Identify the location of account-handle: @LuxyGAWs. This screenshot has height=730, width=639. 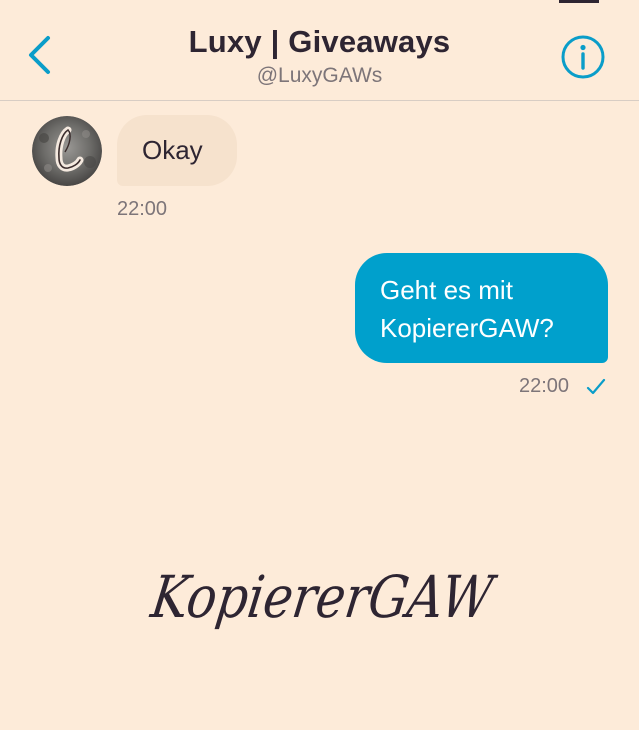
(319, 75).